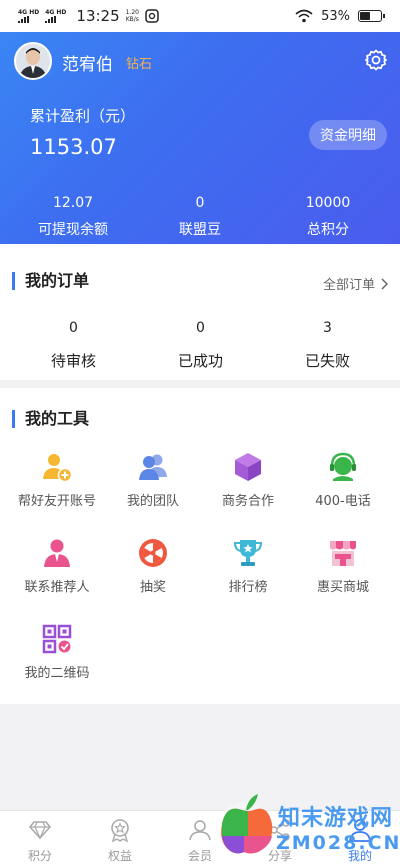 This screenshot has height=866, width=400. I want to click on tool-label: 惠买商城, so click(342, 587).